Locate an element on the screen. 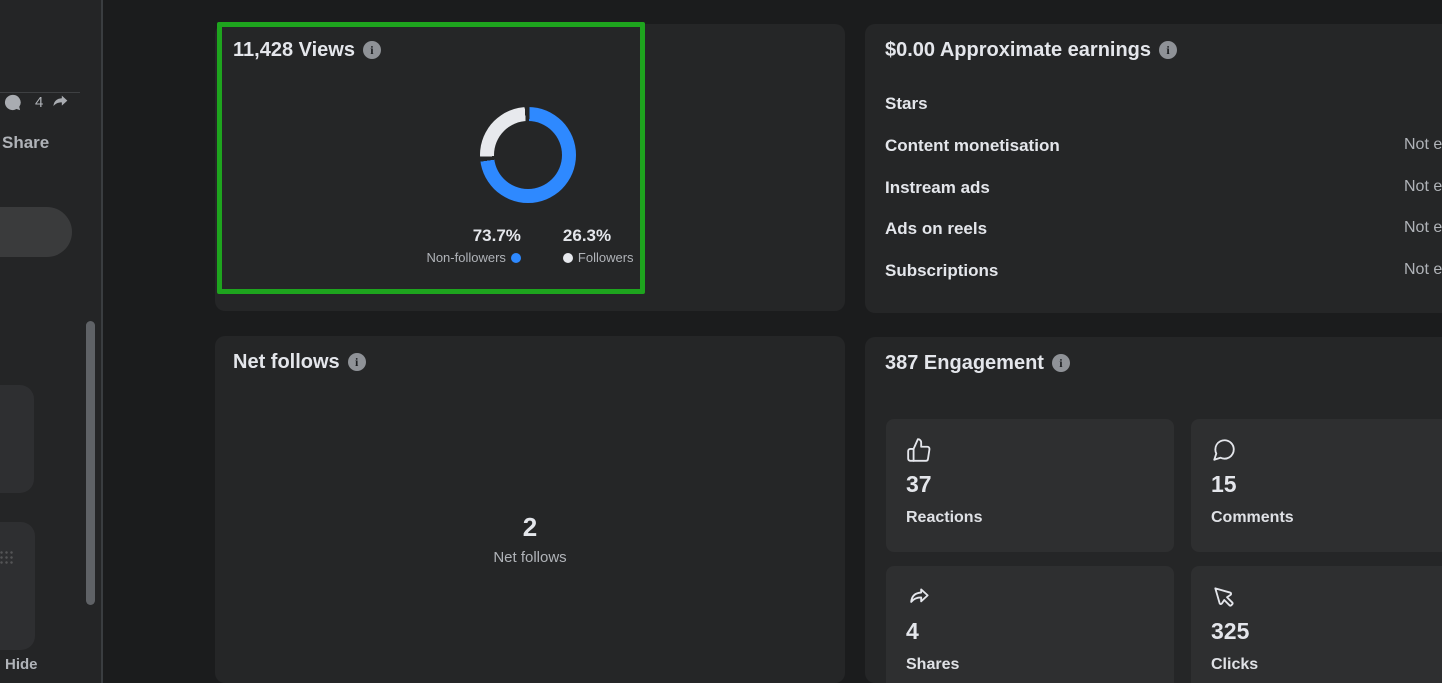  net-follows-card-title: Net follows is located at coordinates (299, 362).